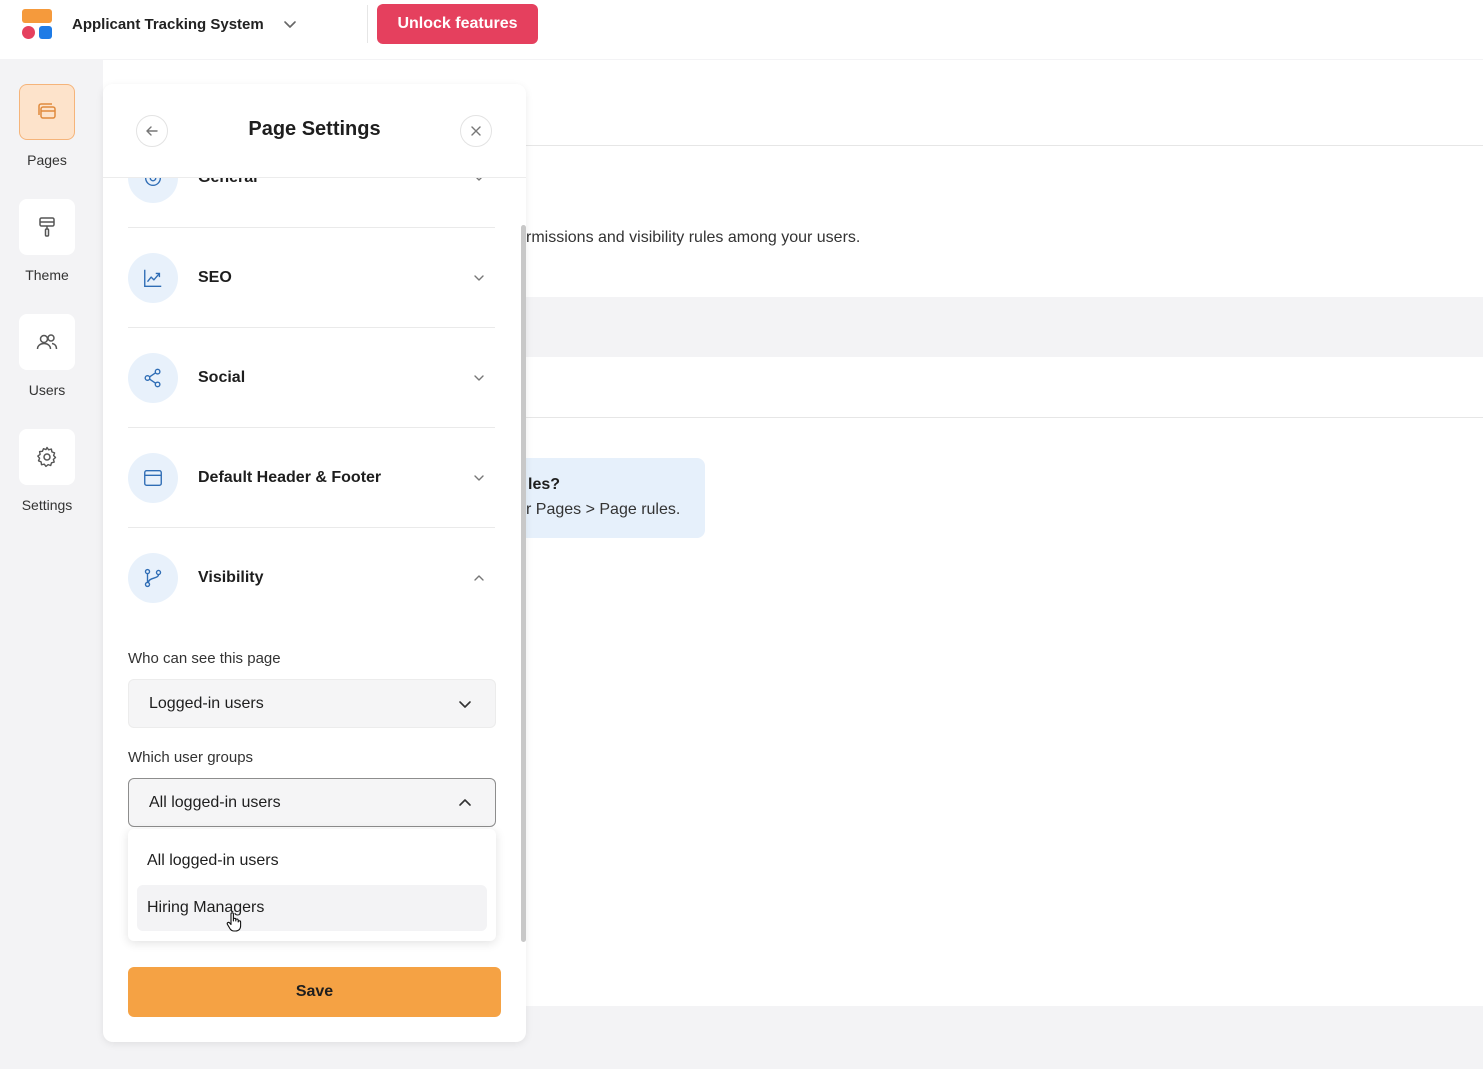  I want to click on section-seo: SEO, so click(311, 278).